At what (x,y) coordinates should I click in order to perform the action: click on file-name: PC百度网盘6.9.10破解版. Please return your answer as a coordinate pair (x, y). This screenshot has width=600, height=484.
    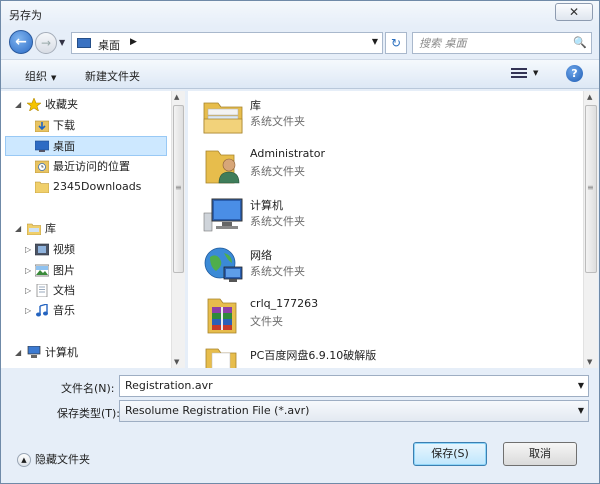
    Looking at the image, I should click on (313, 355).